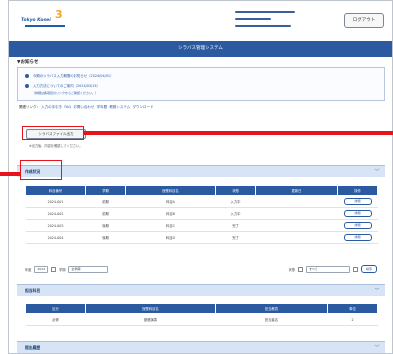  I want to click on cell: 2024-004, so click(55, 237).